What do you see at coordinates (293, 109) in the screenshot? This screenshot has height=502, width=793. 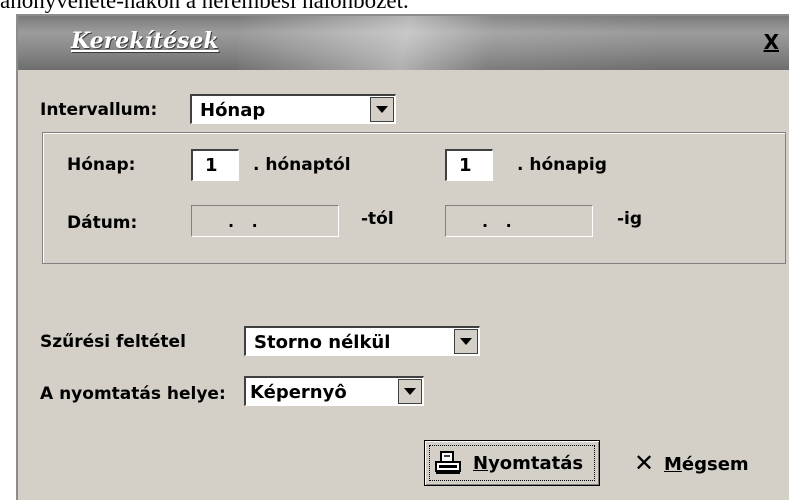 I see `interval-select: Hónap` at bounding box center [293, 109].